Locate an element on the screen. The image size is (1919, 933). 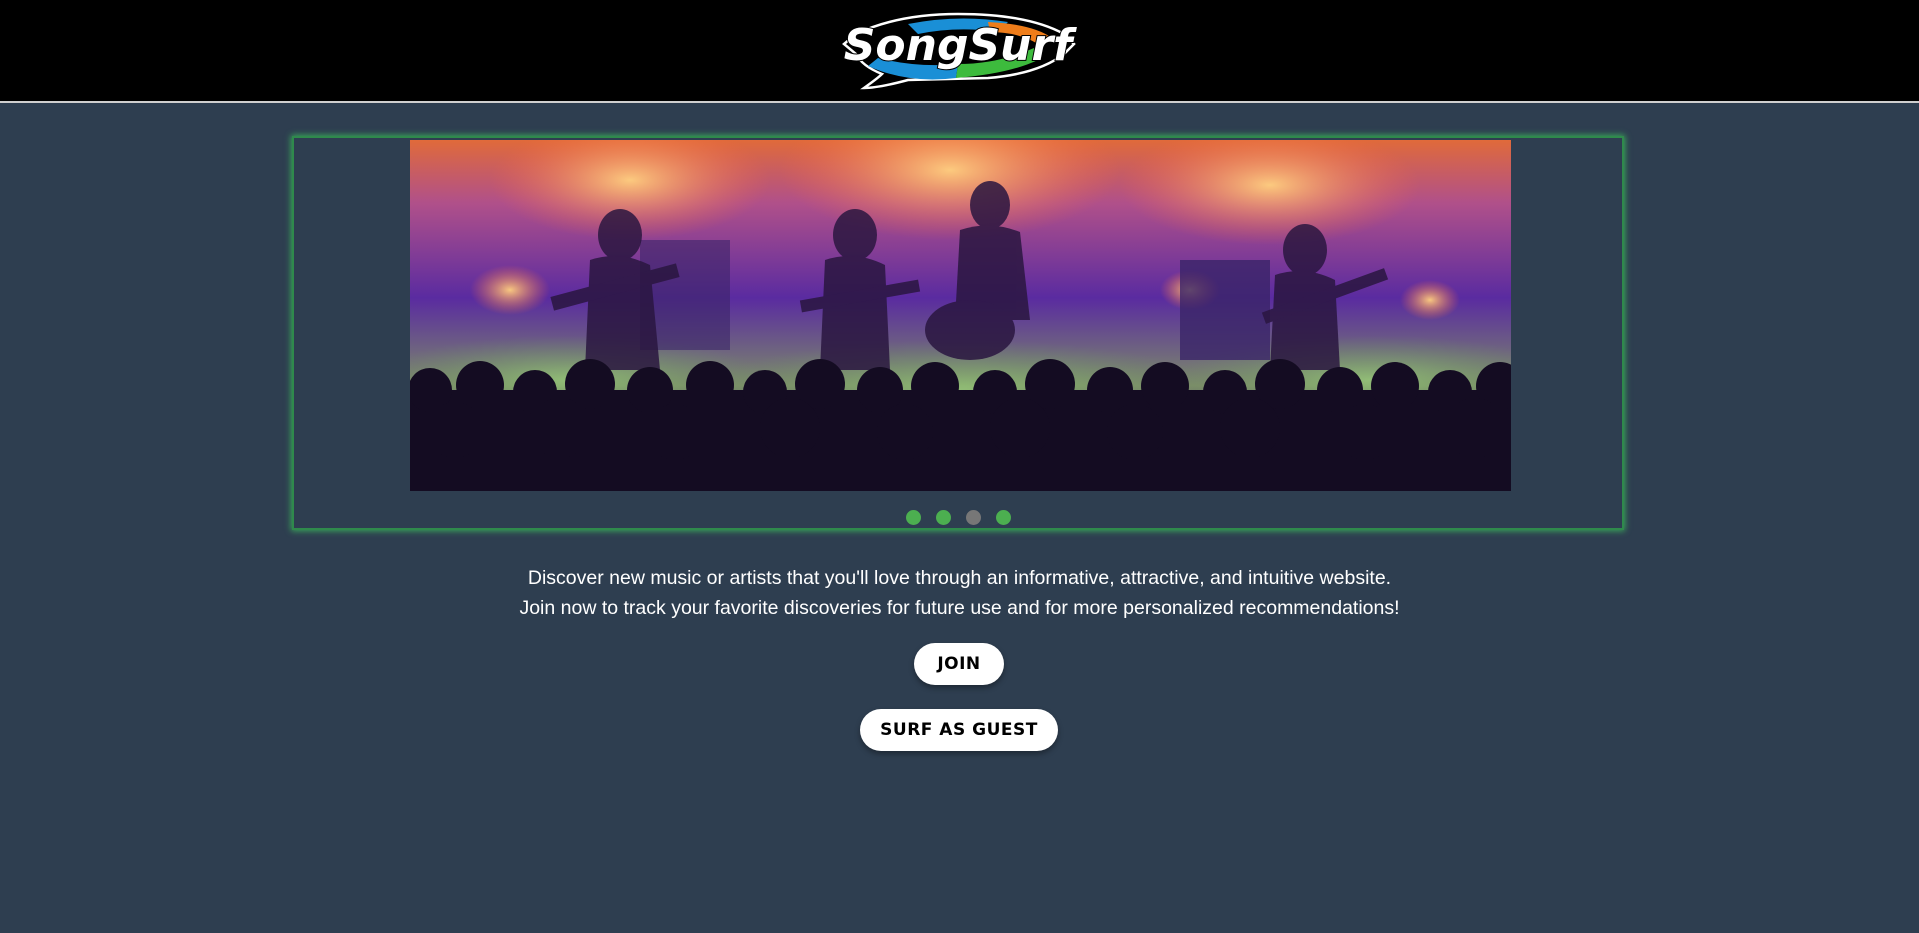
surf-as-guest-button: SURF AS GUEST is located at coordinates (959, 730).